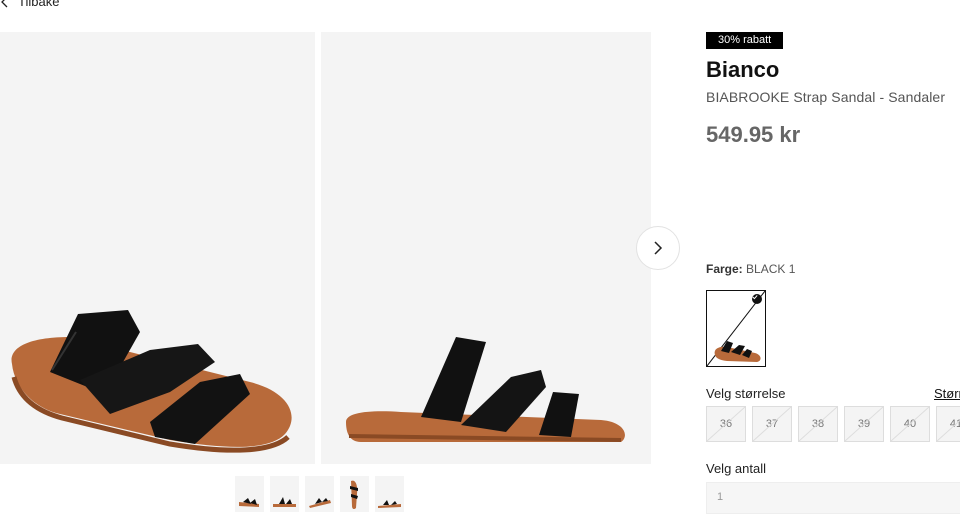 Image resolution: width=960 pixels, height=514 pixels. I want to click on size-option-38: 38, so click(818, 424).